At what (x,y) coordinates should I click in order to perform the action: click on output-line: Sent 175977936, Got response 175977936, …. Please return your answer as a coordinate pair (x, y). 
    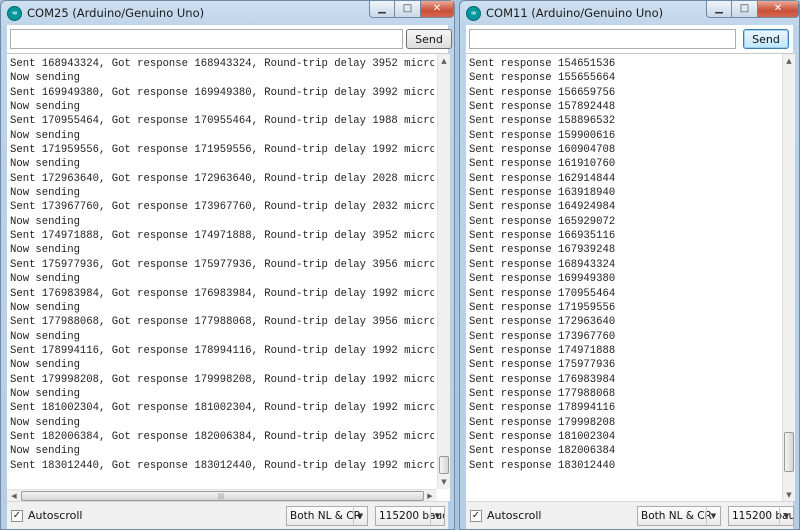
    Looking at the image, I should click on (222, 264).